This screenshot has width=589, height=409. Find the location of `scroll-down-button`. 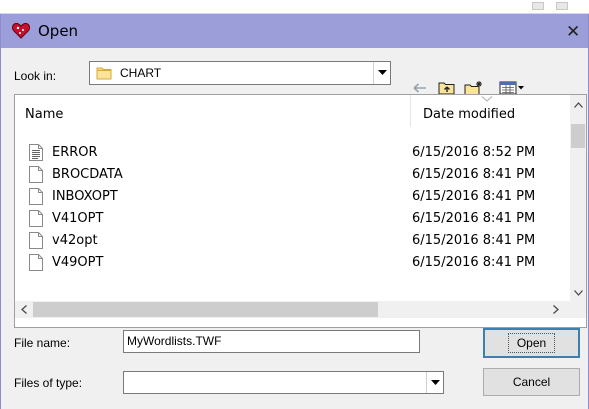

scroll-down-button is located at coordinates (578, 293).